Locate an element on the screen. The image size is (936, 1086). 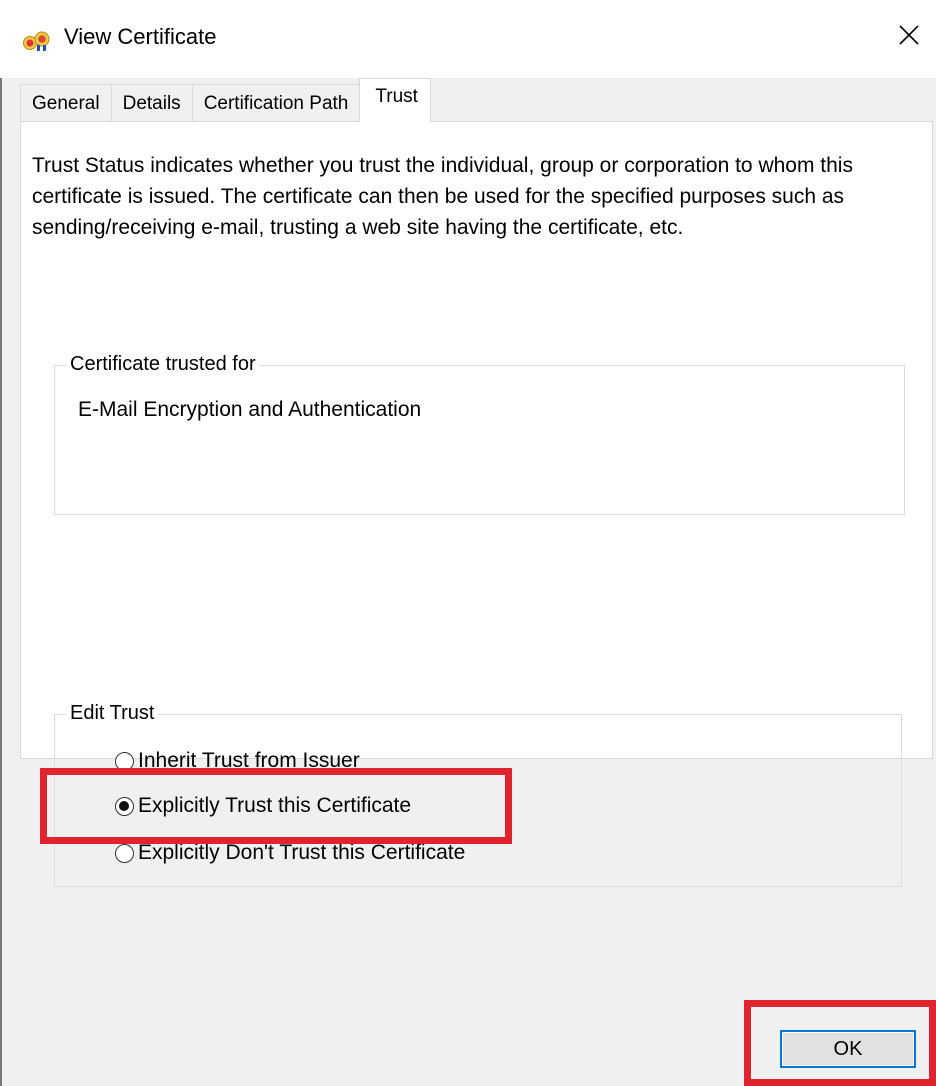
radio-label: Inherit Trust from Issuer is located at coordinates (249, 760).